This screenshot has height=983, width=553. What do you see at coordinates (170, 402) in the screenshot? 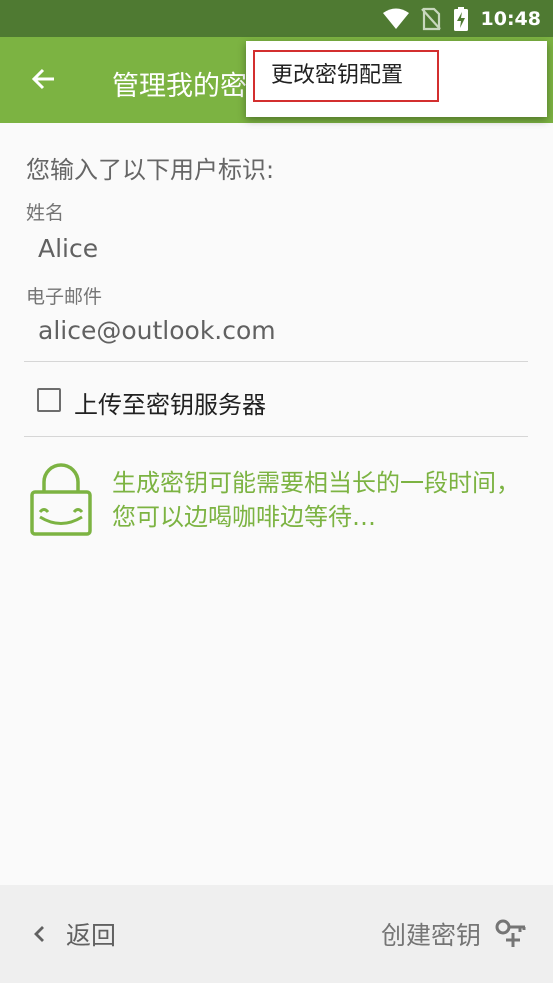
I see `upload-checkbox-label: 上传至密钥服务器` at bounding box center [170, 402].